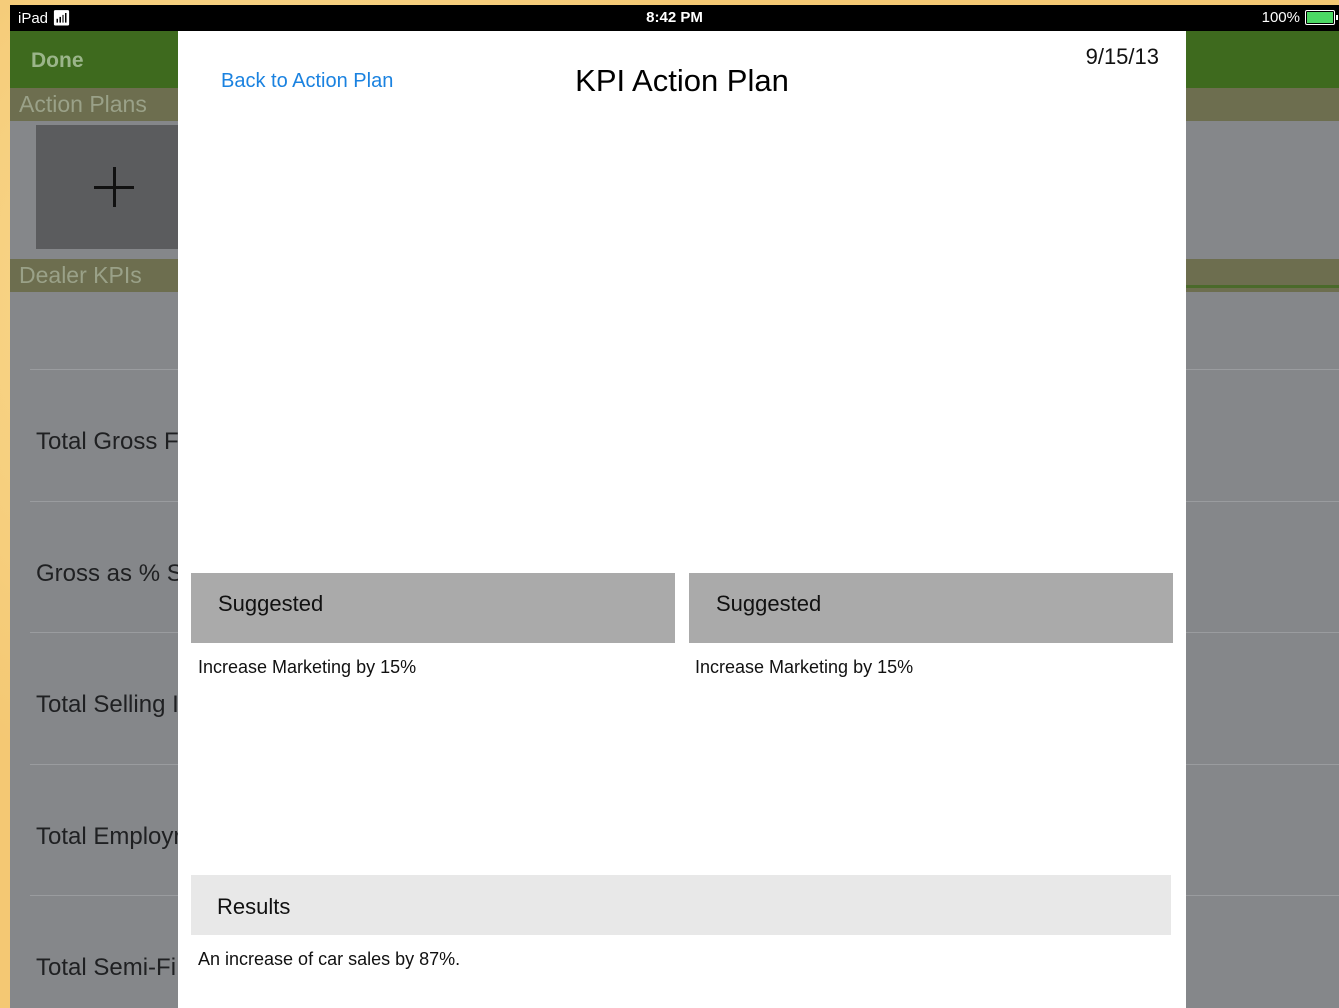 Image resolution: width=1339 pixels, height=1008 pixels. What do you see at coordinates (307, 667) in the screenshot?
I see `suggested-text-left: Increase Marketing by 15%` at bounding box center [307, 667].